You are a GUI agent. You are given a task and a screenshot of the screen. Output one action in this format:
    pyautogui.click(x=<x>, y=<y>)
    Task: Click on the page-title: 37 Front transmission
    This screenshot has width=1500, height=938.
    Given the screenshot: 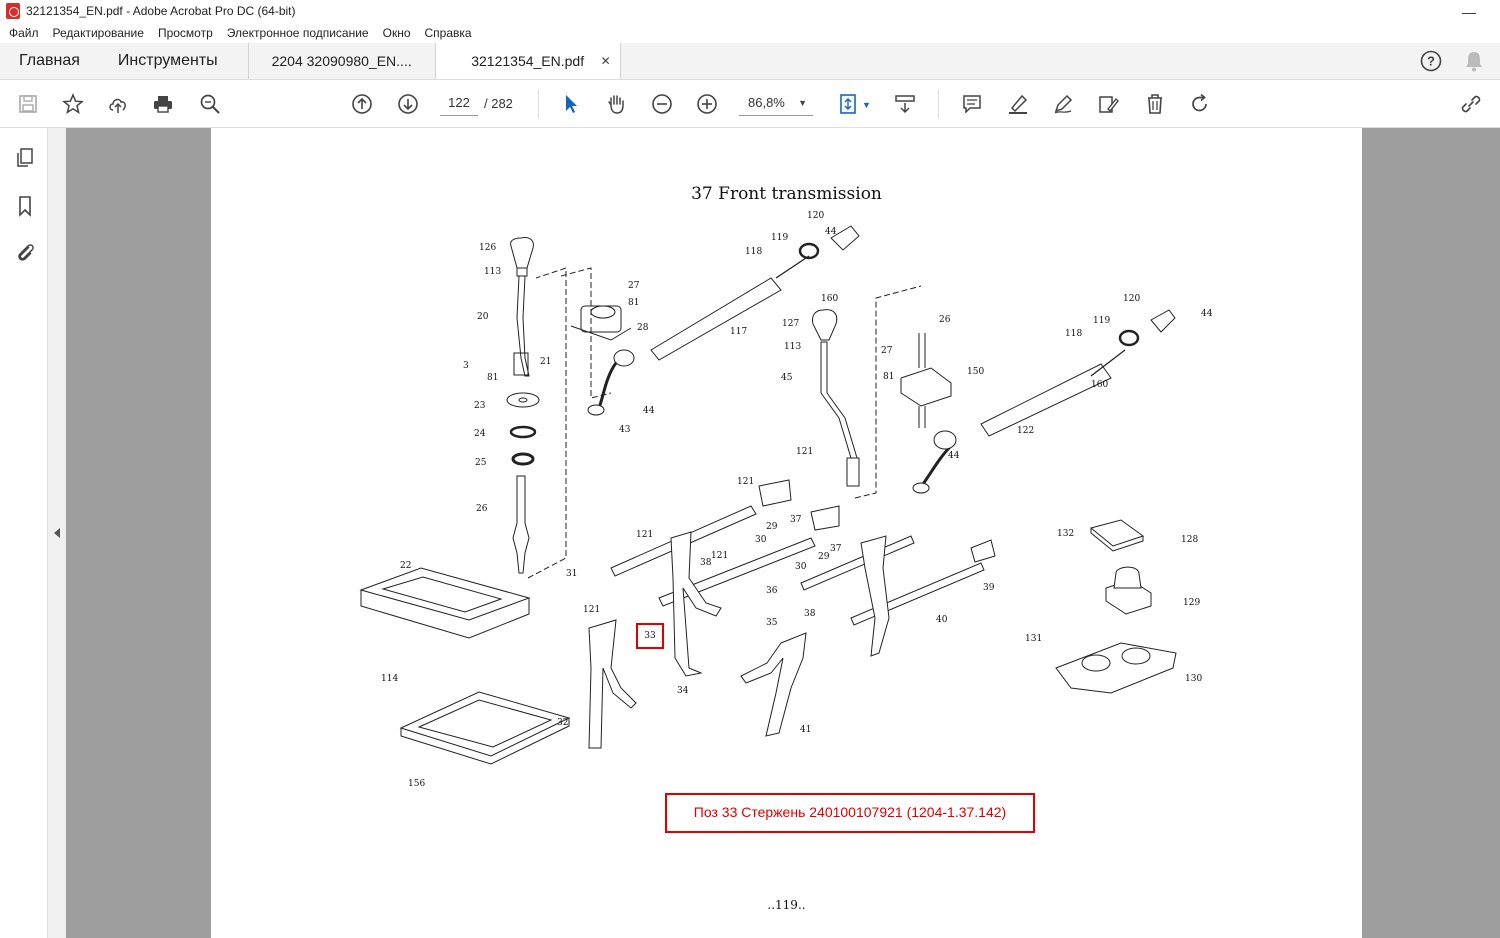 What is the action you would take?
    pyautogui.click(x=786, y=194)
    